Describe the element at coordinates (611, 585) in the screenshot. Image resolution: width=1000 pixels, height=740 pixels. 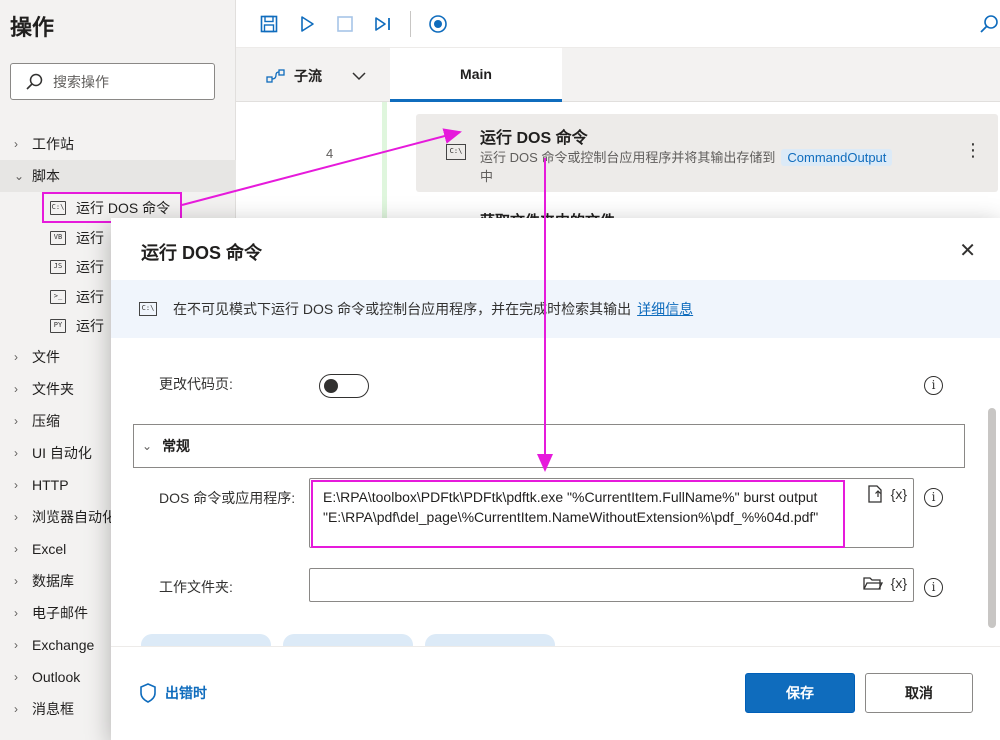
I see `working-folder-field: {x}` at that location.